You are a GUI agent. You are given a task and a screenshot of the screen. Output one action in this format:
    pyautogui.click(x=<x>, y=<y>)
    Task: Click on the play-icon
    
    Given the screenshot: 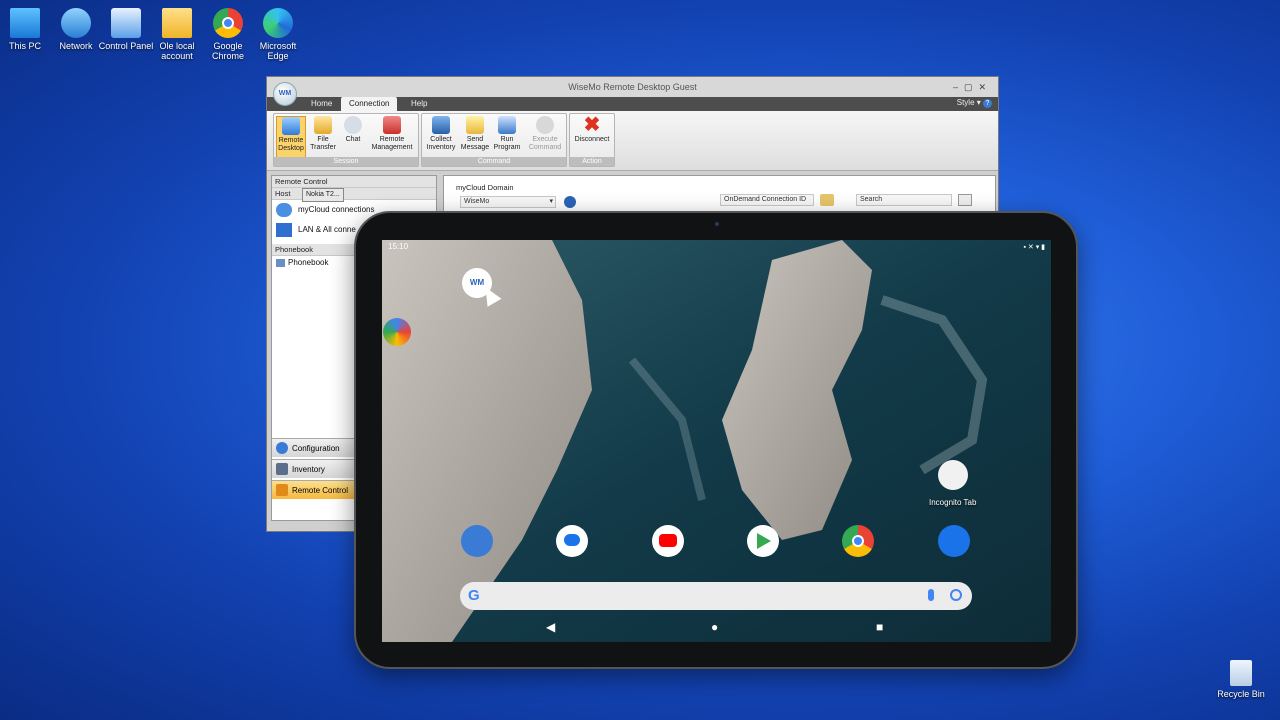 What is the action you would take?
    pyautogui.click(x=668, y=540)
    